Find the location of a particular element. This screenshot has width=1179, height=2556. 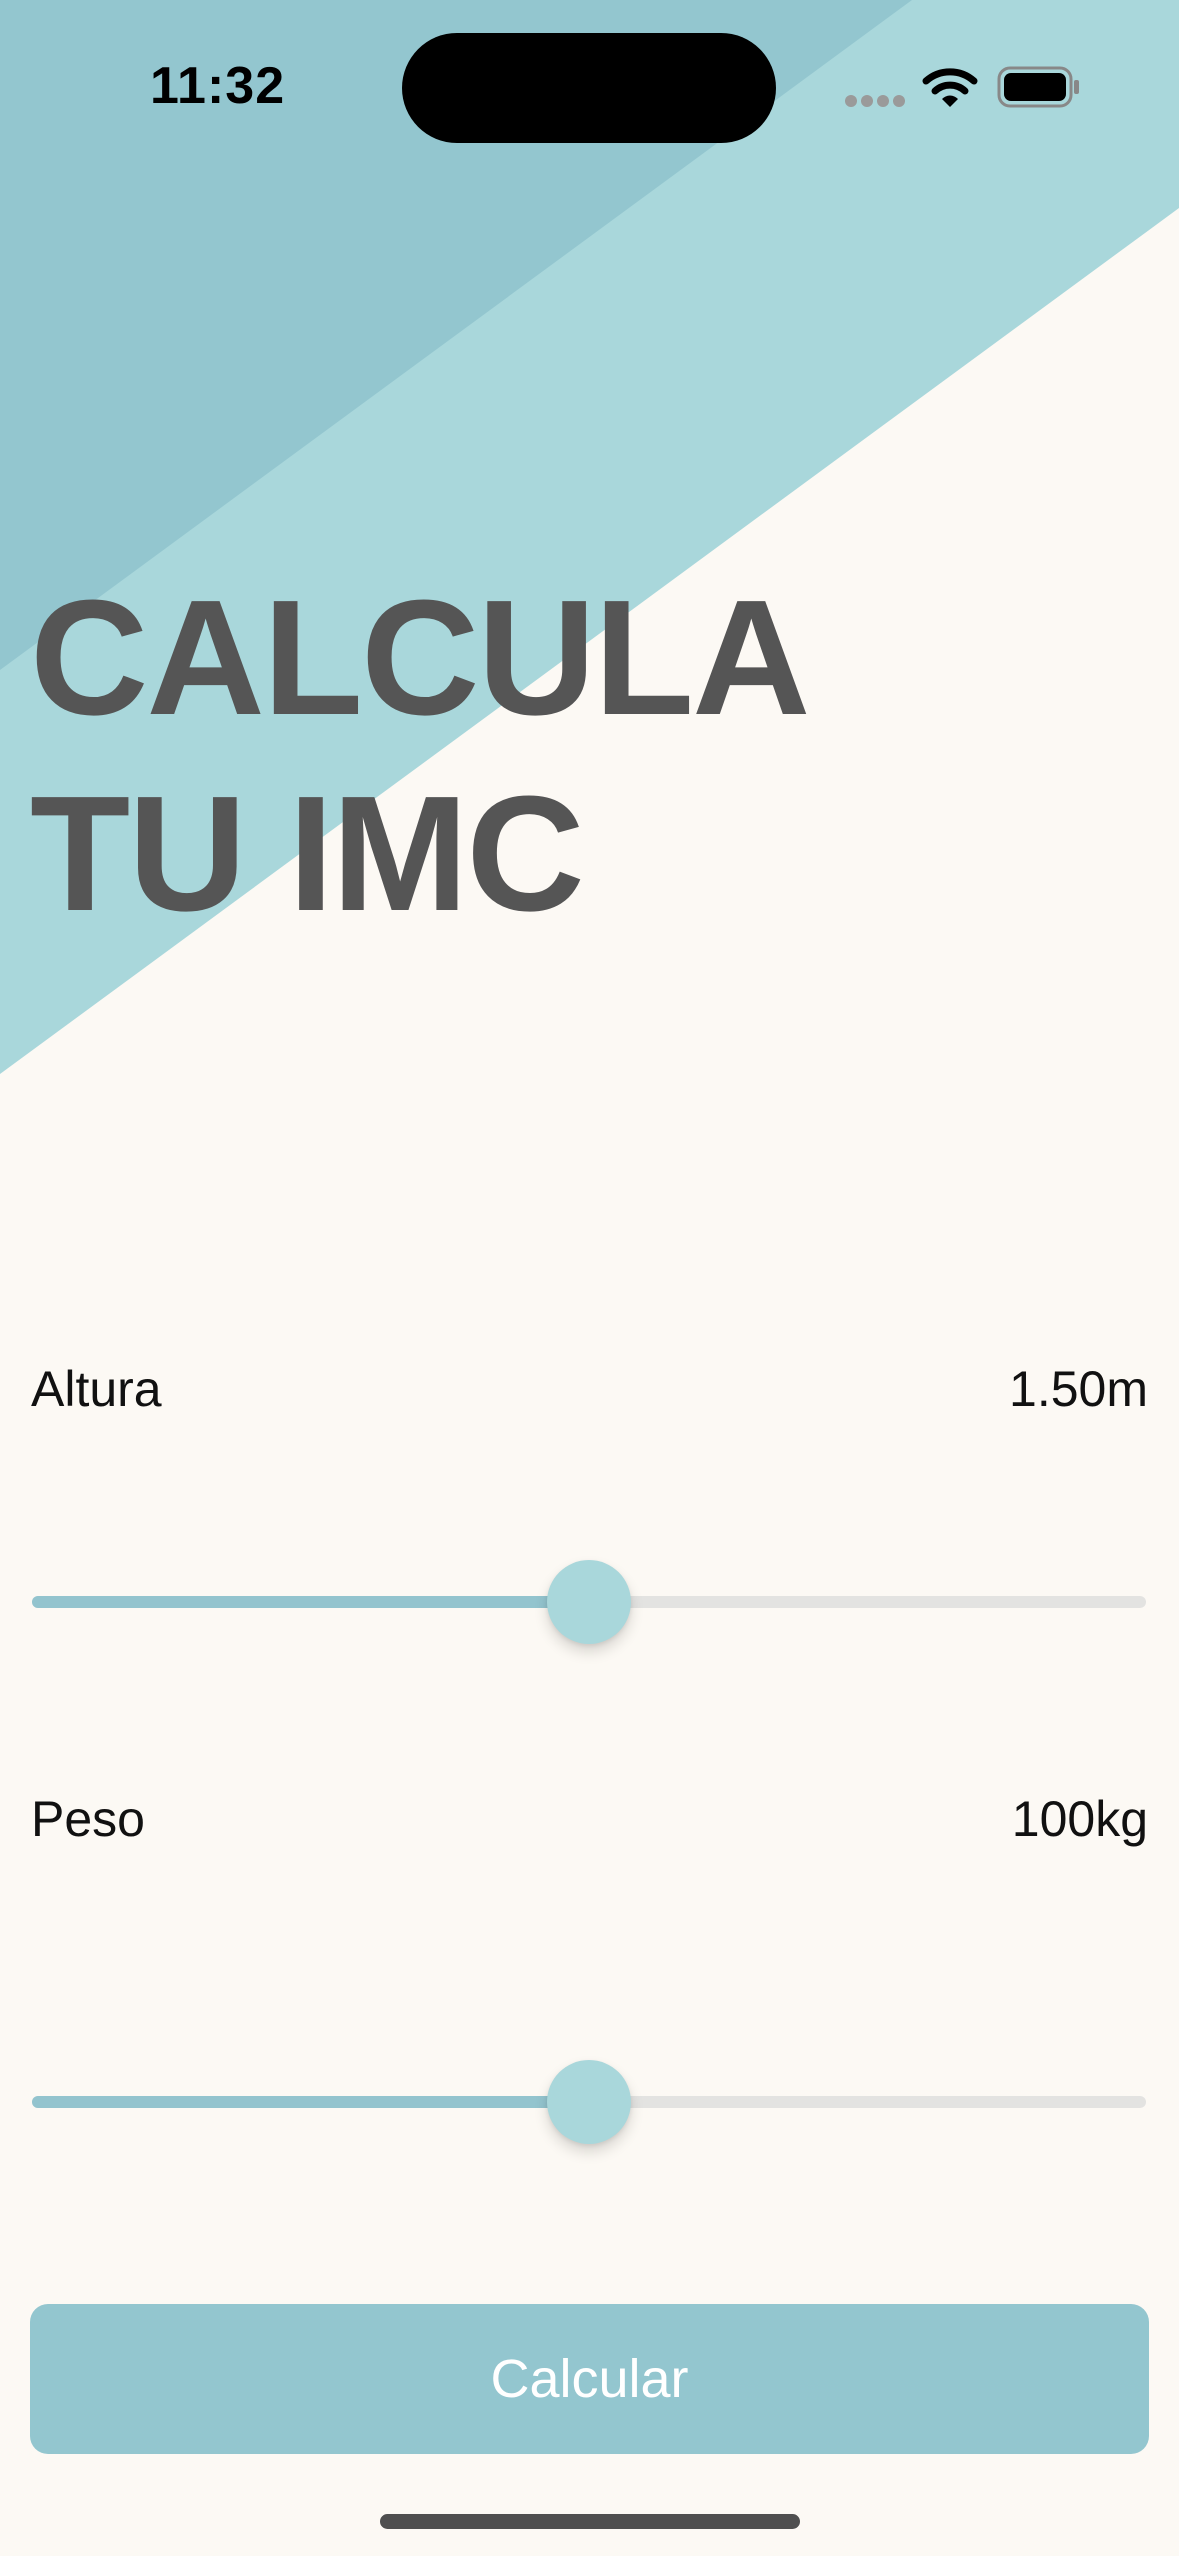

height-slider-thumb is located at coordinates (589, 1602).